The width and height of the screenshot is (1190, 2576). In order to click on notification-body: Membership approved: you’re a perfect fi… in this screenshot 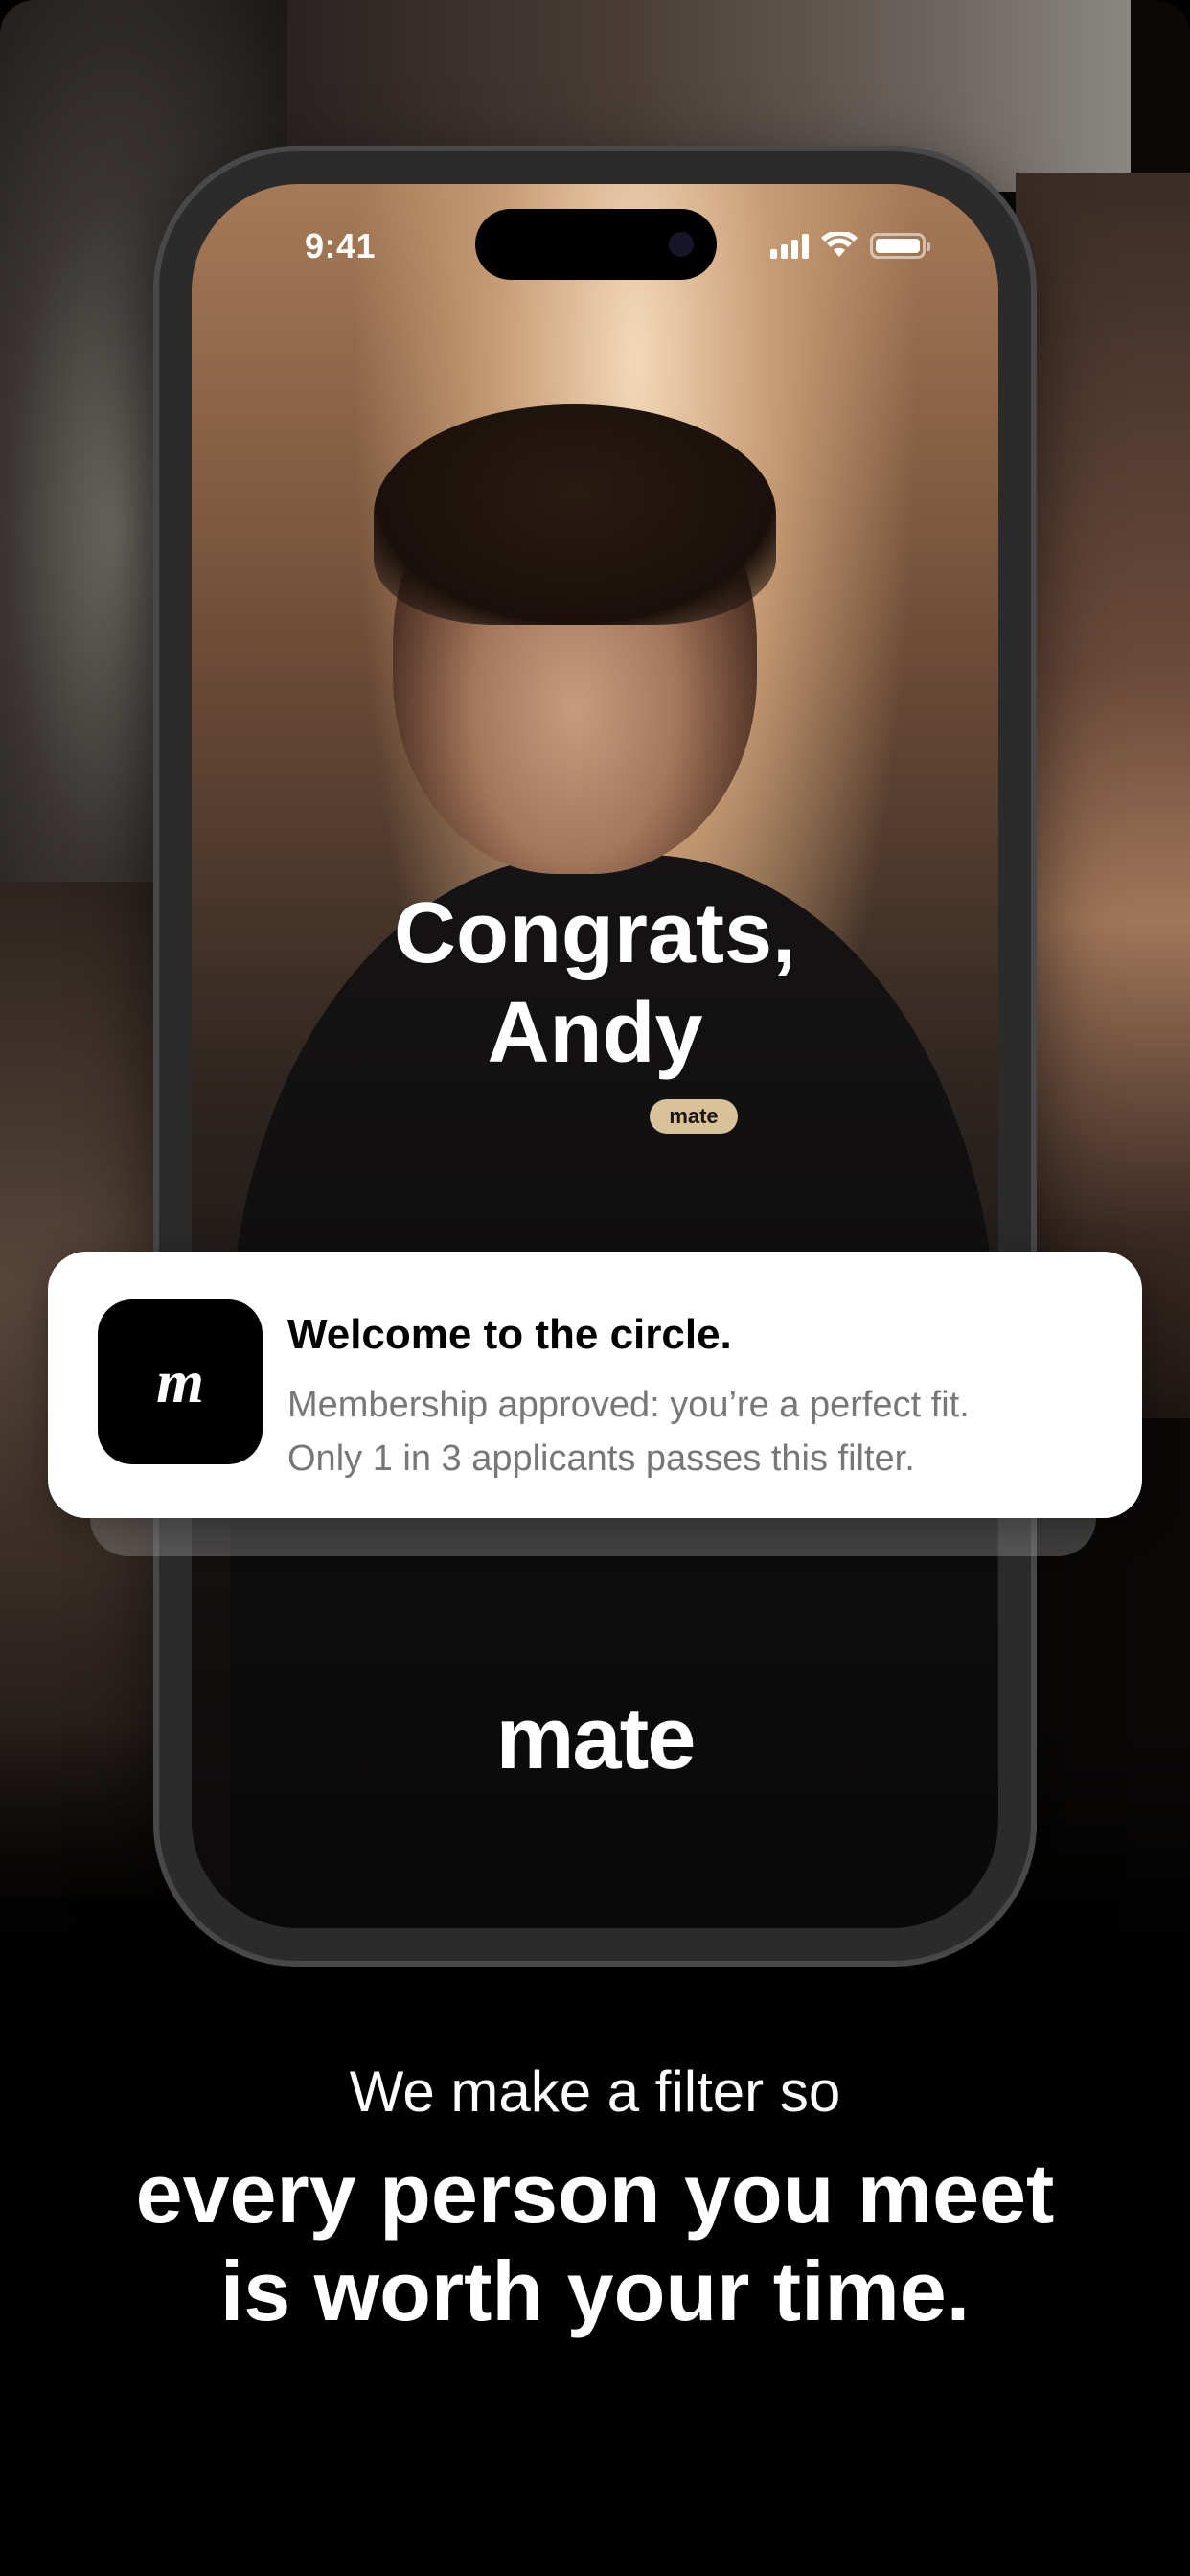, I will do `click(699, 1431)`.